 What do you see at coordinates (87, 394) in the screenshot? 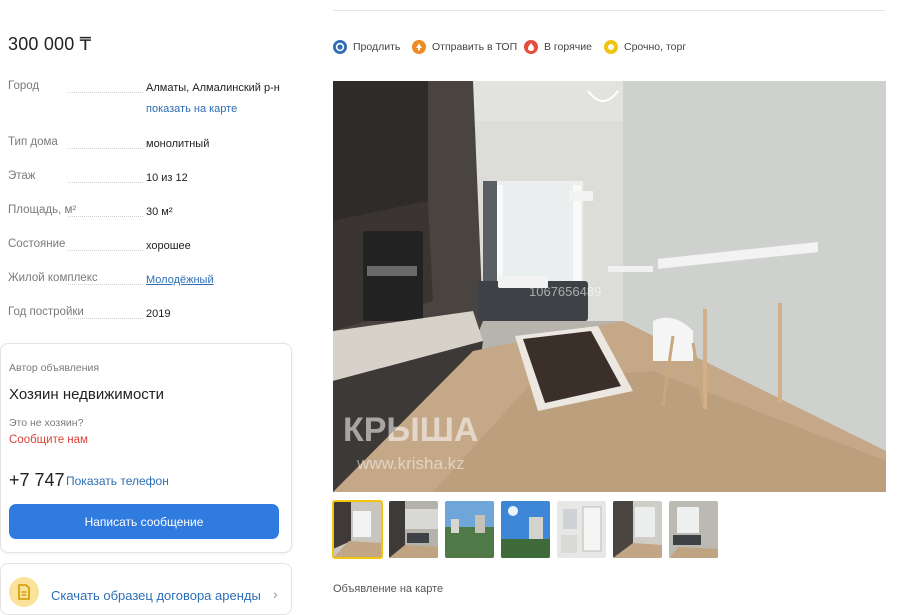
I see `owner-name: Хозяин недвижимости` at bounding box center [87, 394].